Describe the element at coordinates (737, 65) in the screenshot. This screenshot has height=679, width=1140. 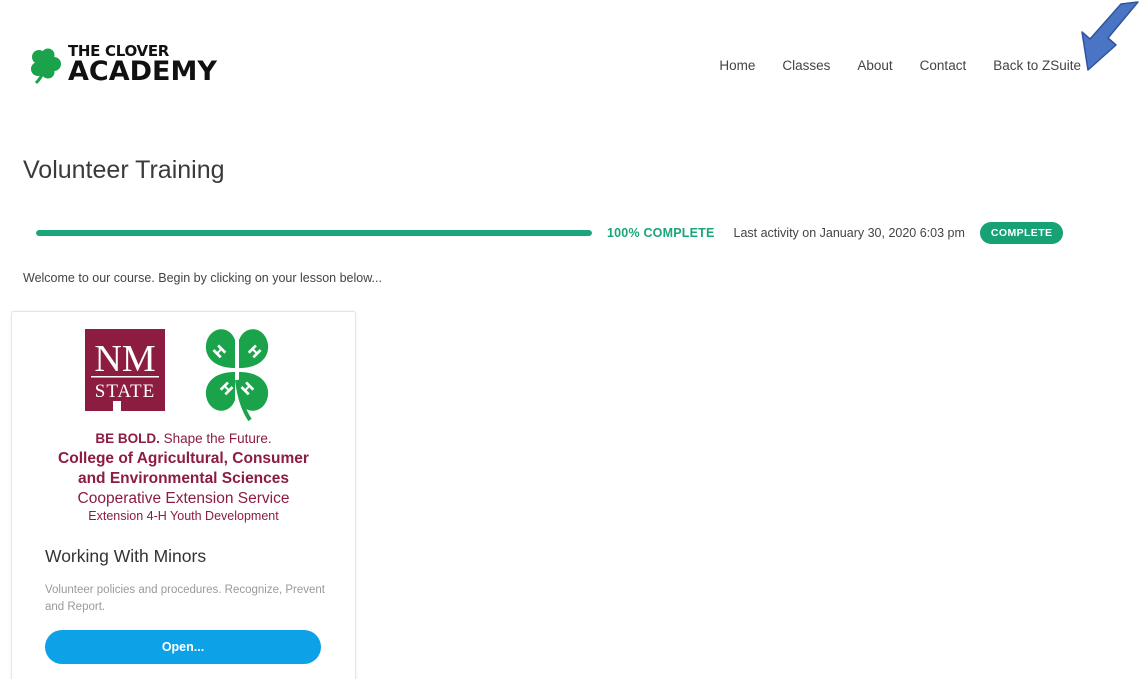
I see `nav-home: Home` at that location.